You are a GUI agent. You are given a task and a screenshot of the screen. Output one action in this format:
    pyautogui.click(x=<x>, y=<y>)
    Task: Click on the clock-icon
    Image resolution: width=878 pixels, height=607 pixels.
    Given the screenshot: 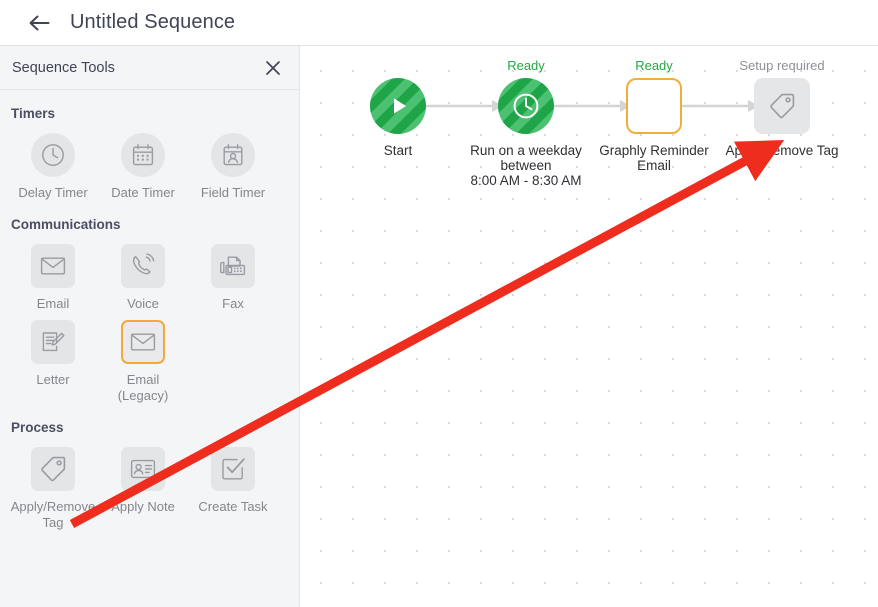 What is the action you would take?
    pyautogui.click(x=53, y=155)
    